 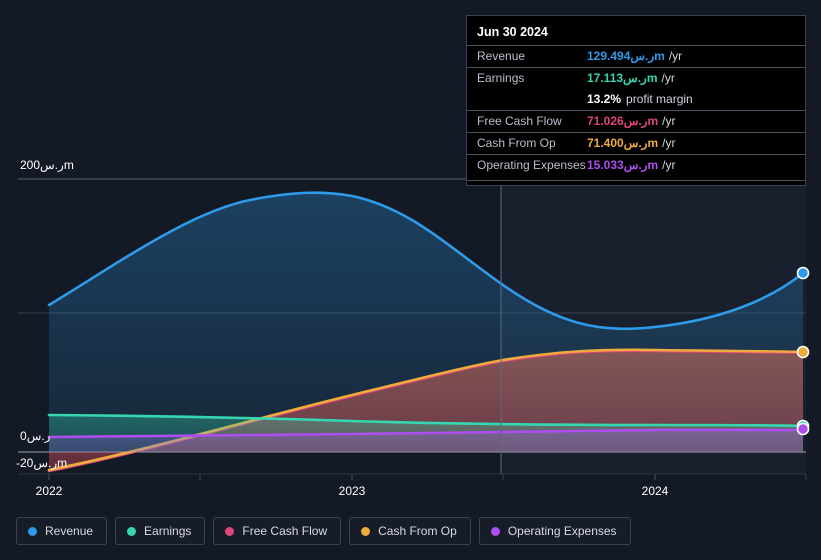 What do you see at coordinates (626, 56) in the screenshot?
I see `tooltip-value-revenue: 129.494ر.سm` at bounding box center [626, 56].